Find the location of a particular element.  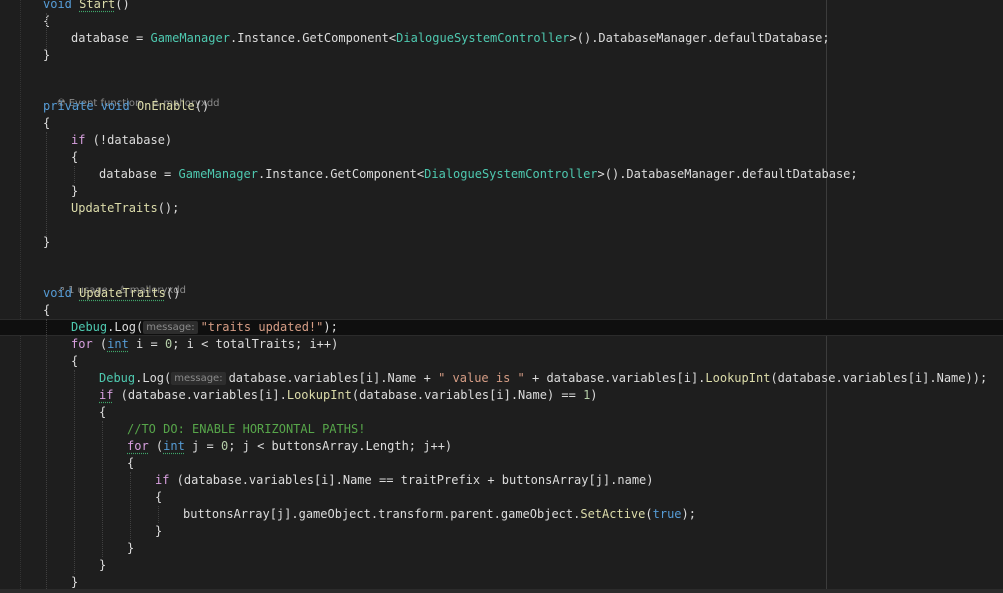

keyword: void is located at coordinates (57, 5).